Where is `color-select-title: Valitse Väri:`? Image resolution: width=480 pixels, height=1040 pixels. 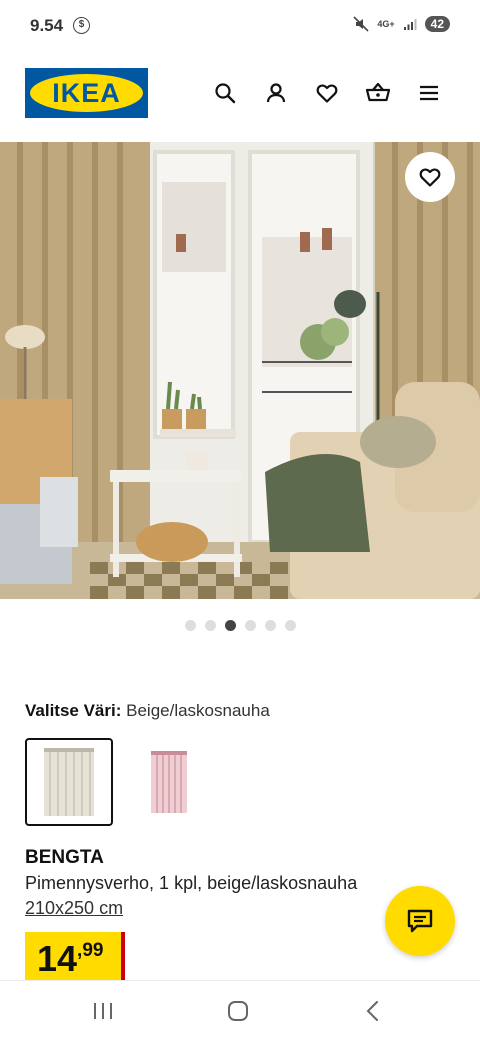
color-select-title: Valitse Väri: is located at coordinates (73, 710).